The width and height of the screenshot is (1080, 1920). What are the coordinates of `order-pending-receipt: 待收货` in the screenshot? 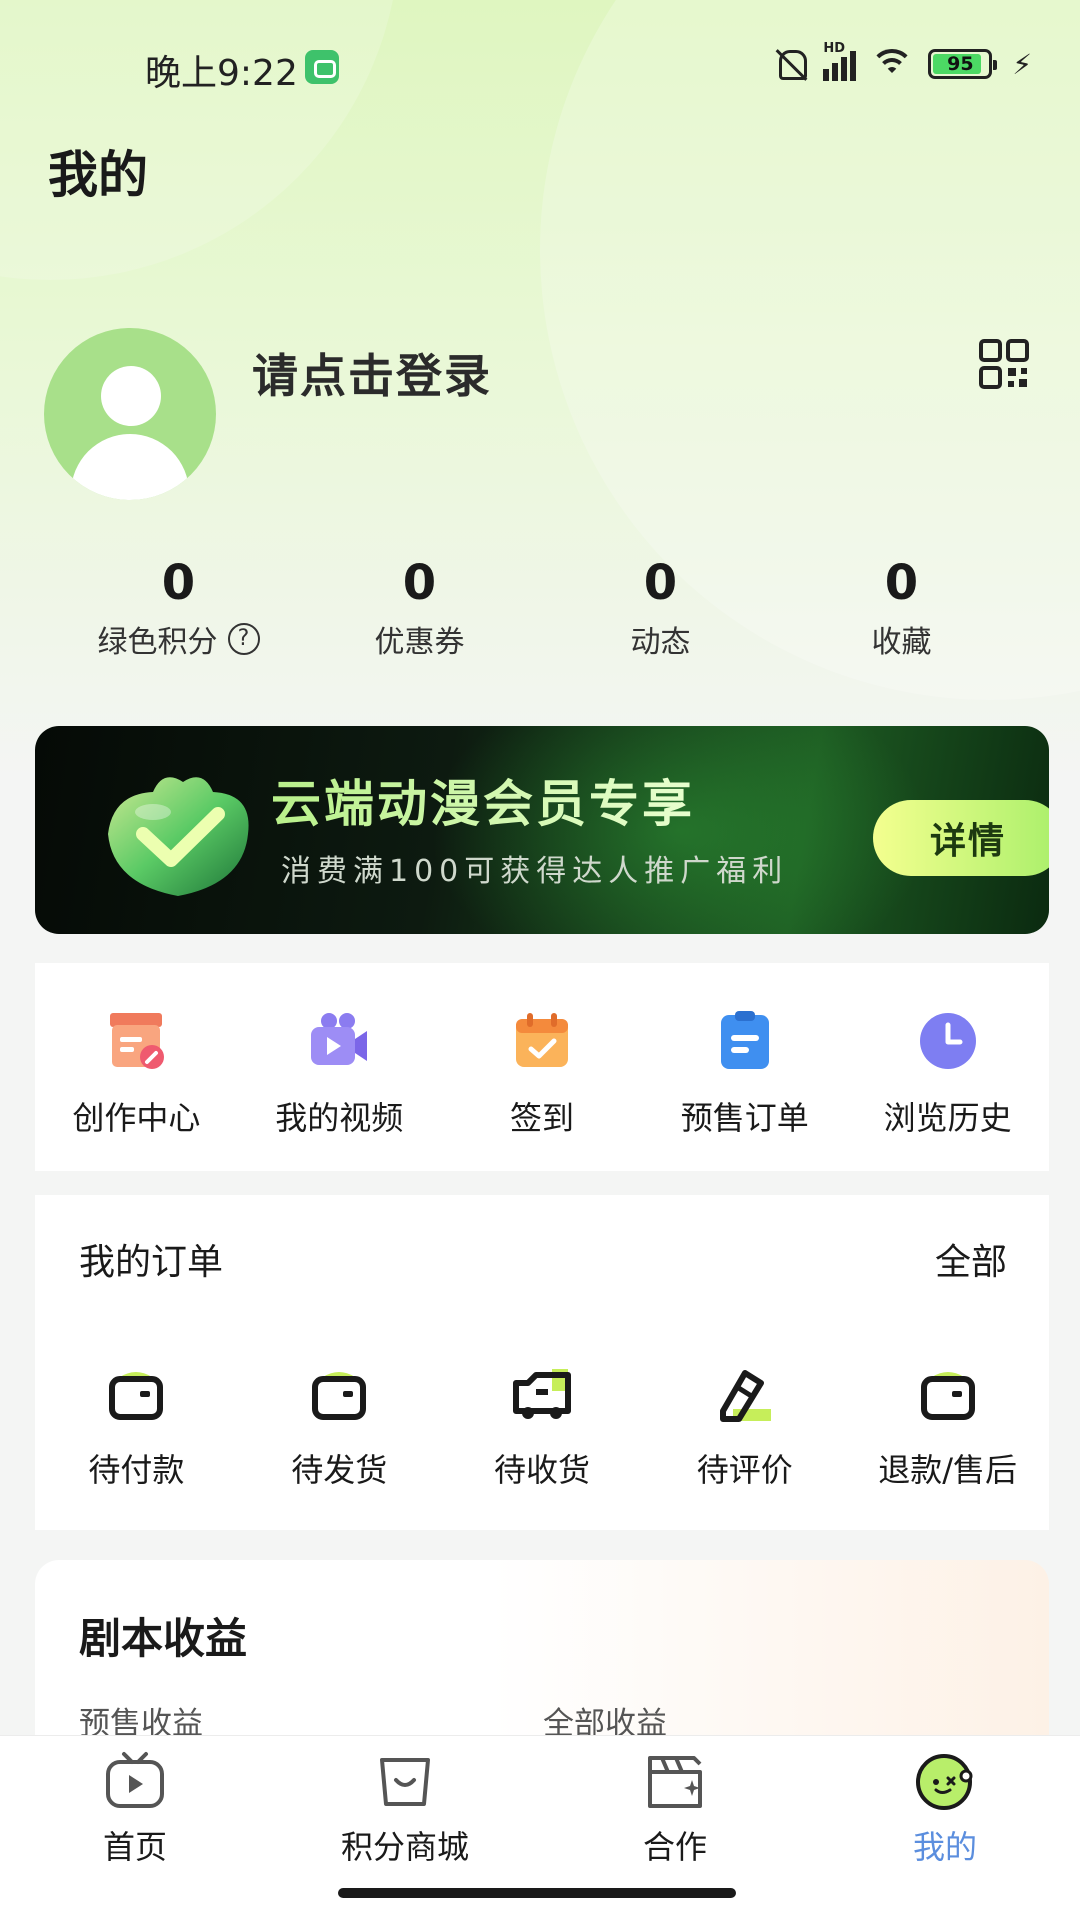 It's located at (542, 1428).